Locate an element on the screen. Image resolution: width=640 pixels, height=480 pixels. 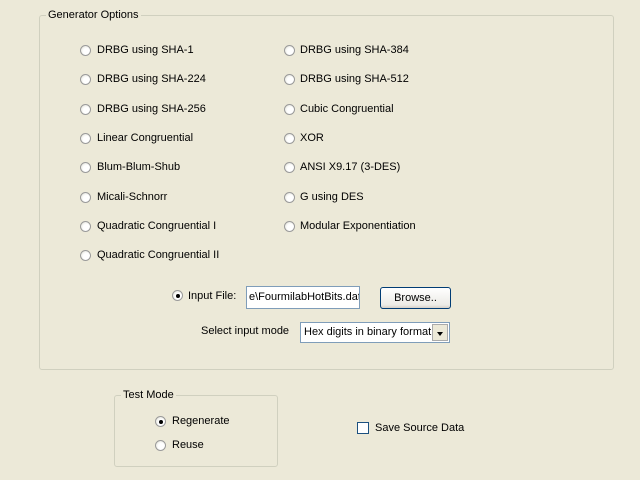
input-mode-label: Select input mode is located at coordinates (245, 331).